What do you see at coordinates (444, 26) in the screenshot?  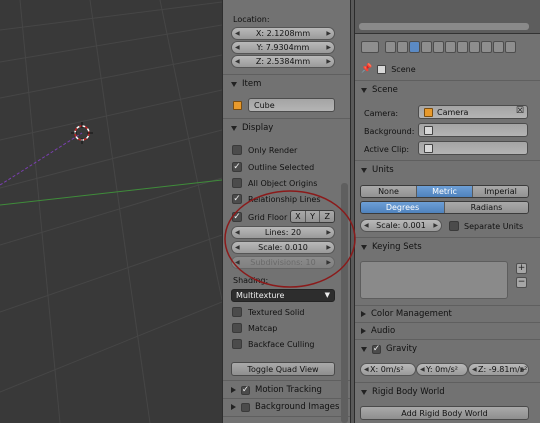 I see `outliner-scrollbar` at bounding box center [444, 26].